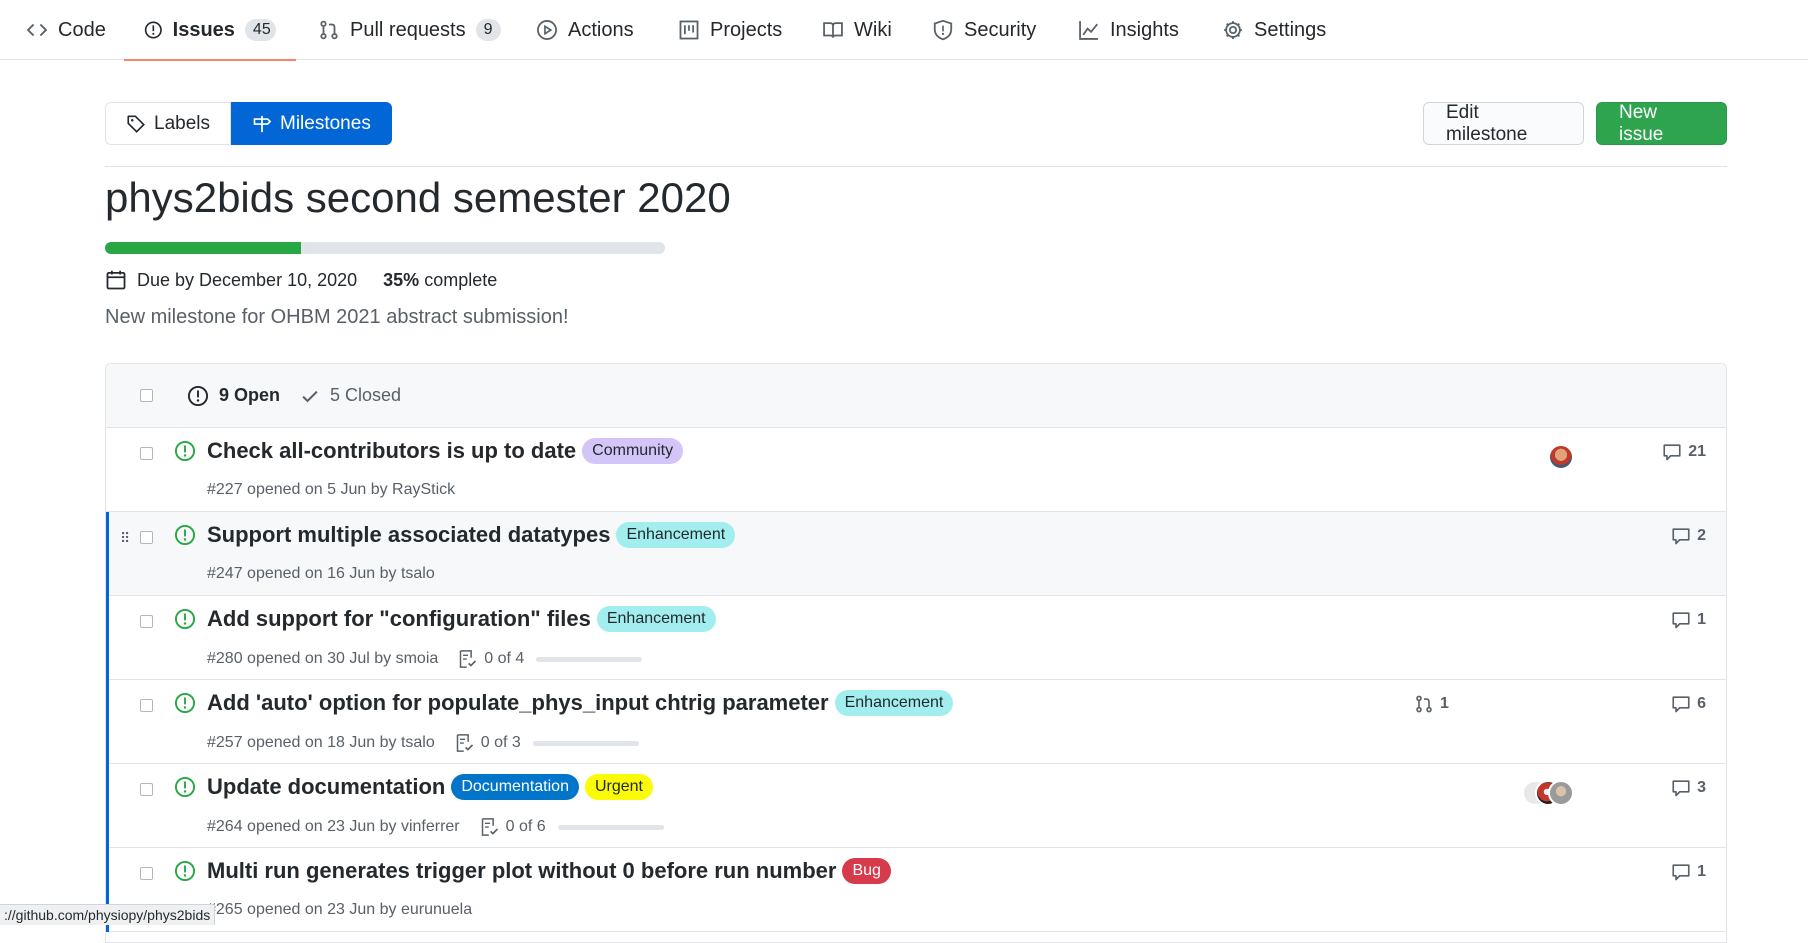  Describe the element at coordinates (408, 535) in the screenshot. I see `issue-title: Support multiple associated datatypes` at that location.